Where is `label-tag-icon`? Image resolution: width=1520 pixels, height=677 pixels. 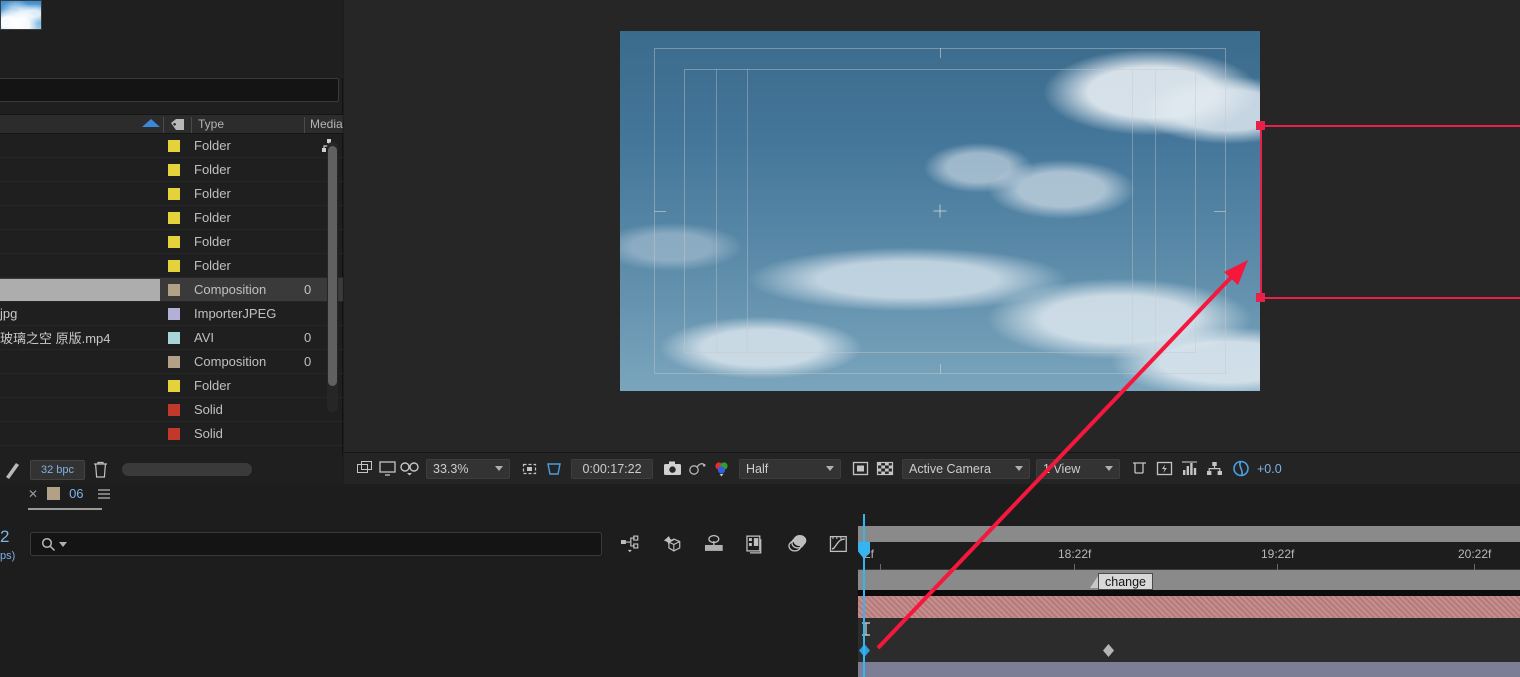 label-tag-icon is located at coordinates (177, 124).